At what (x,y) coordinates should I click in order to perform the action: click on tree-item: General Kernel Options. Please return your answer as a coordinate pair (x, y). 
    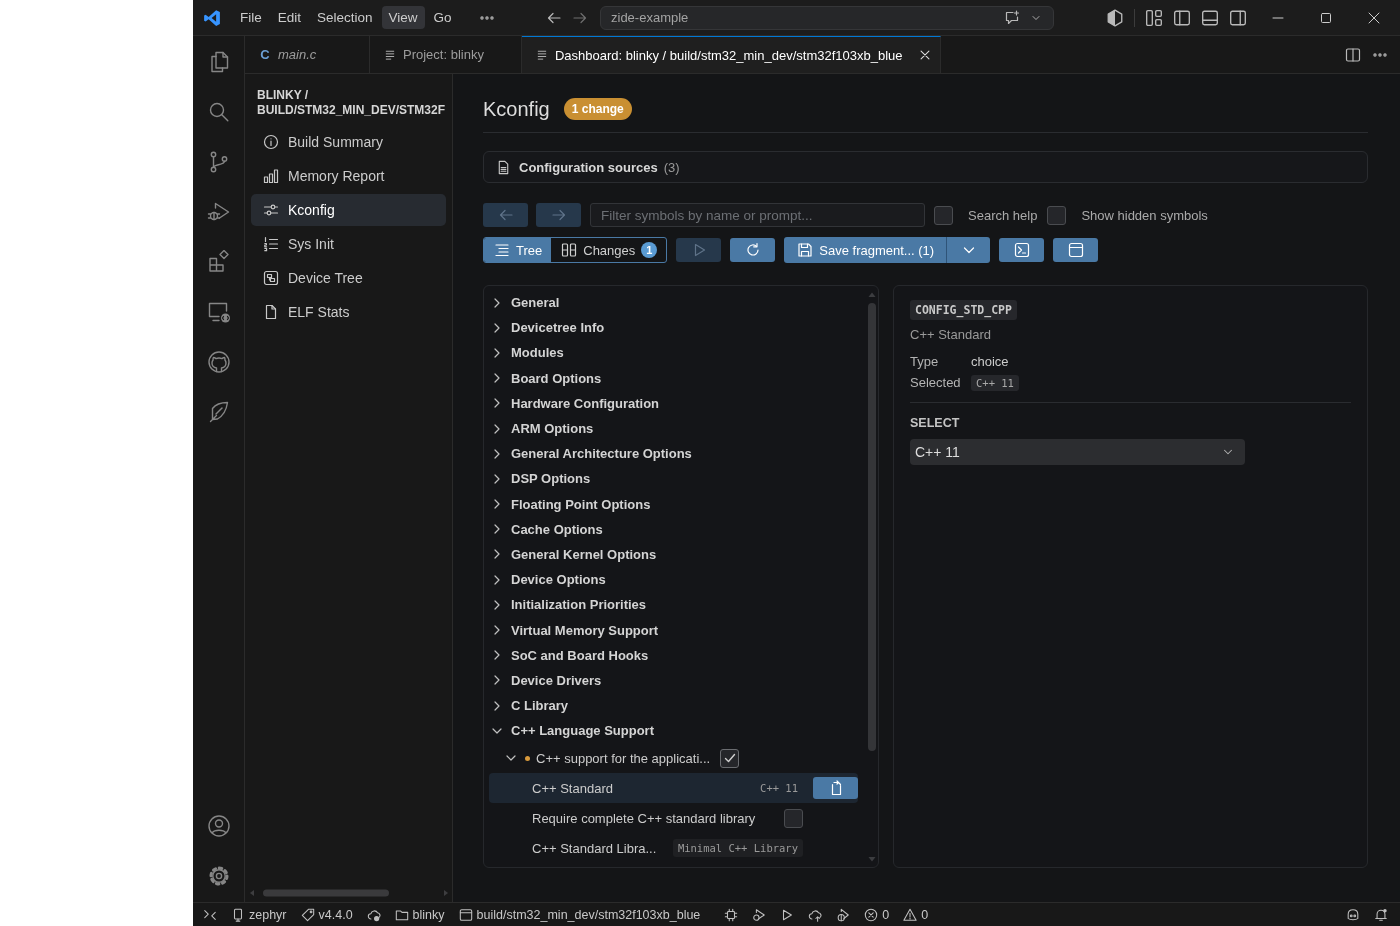
    Looking at the image, I should click on (673, 554).